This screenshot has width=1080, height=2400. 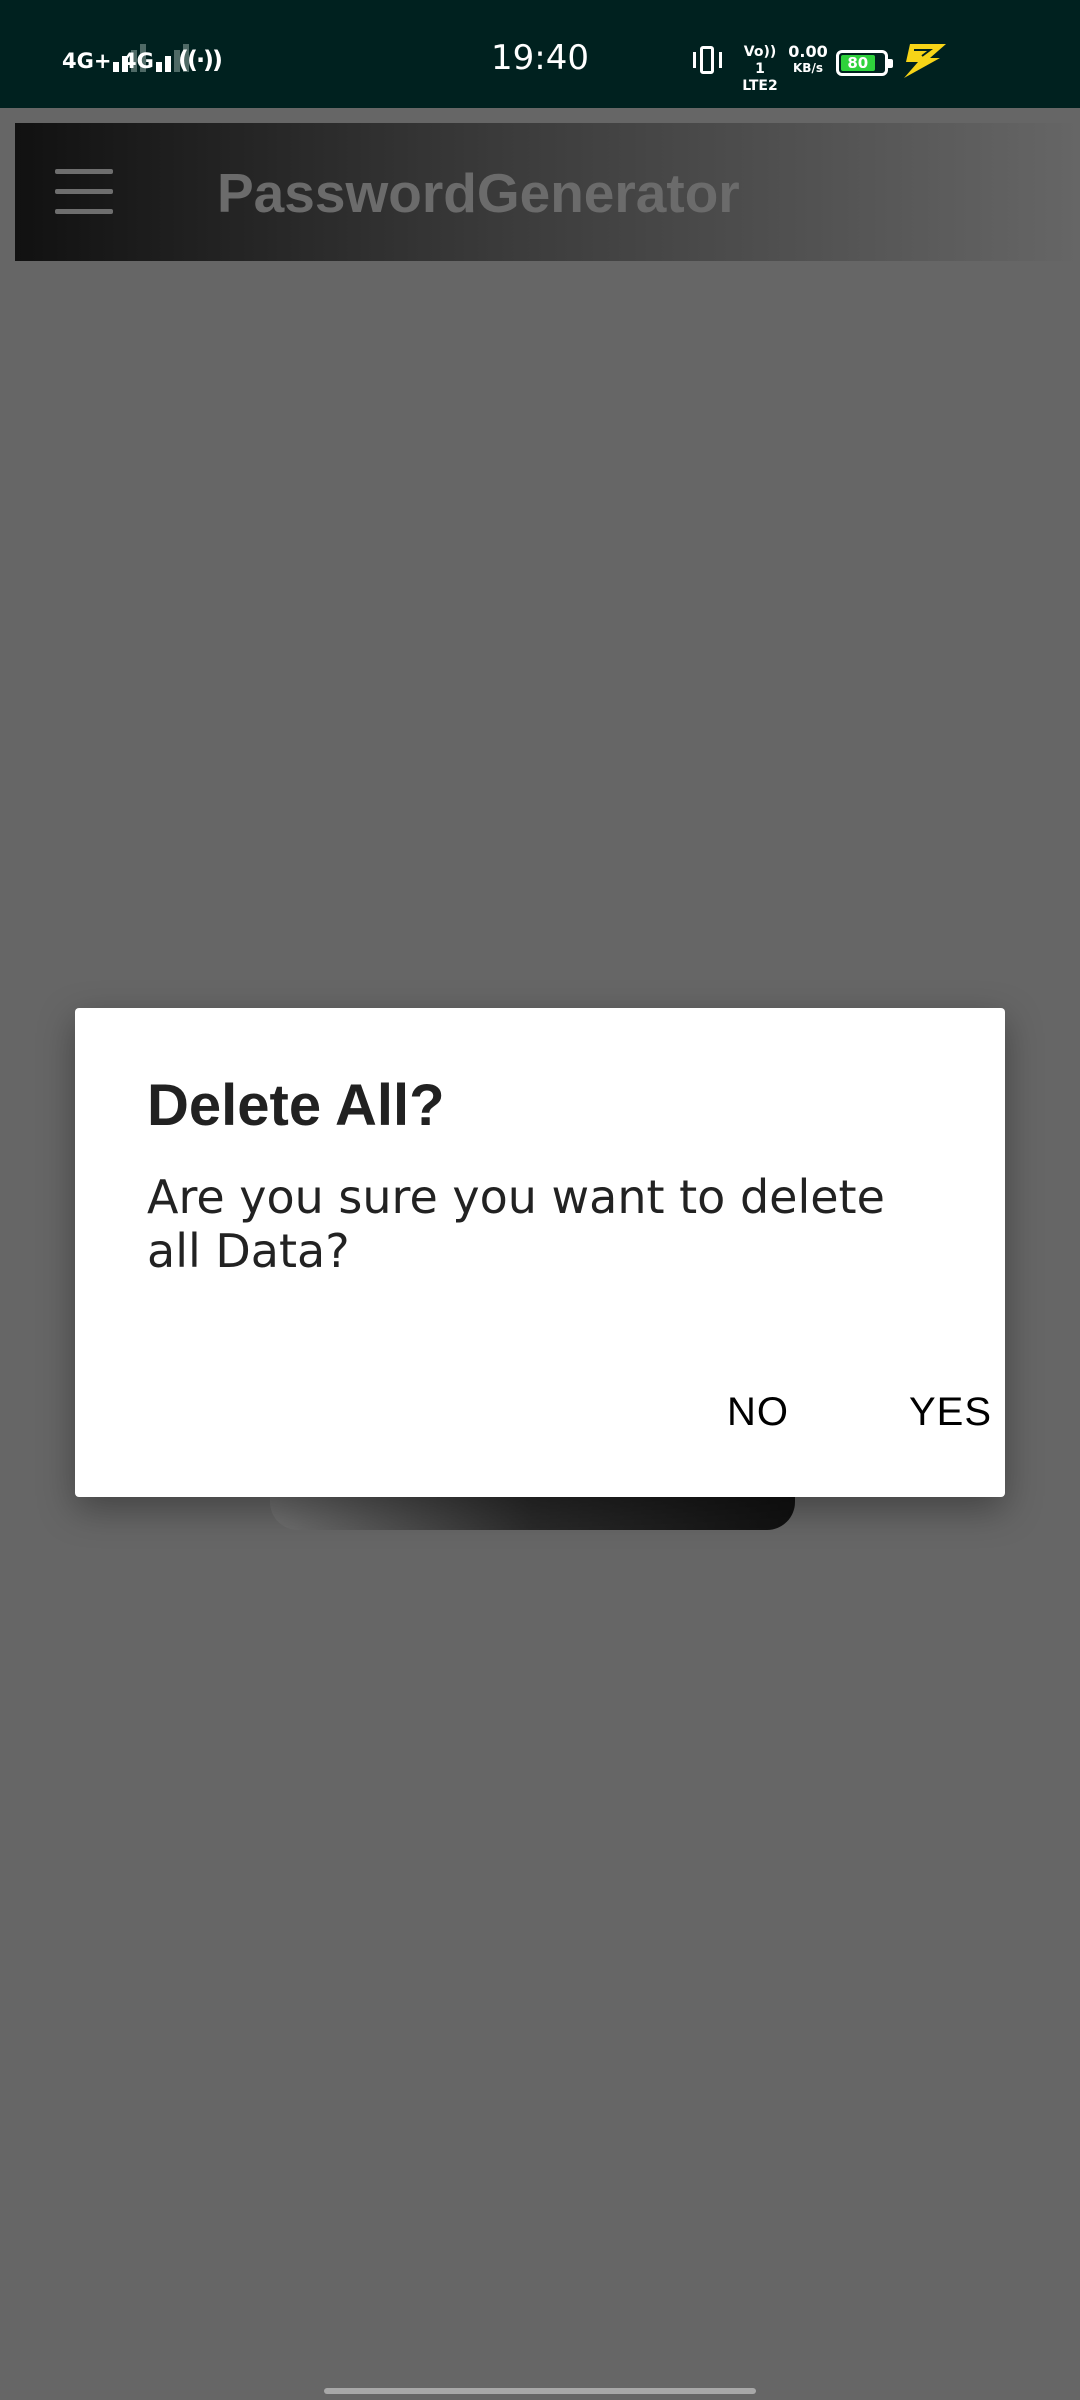 I want to click on app-toolbar: PasswordGenerator, so click(x=547, y=192).